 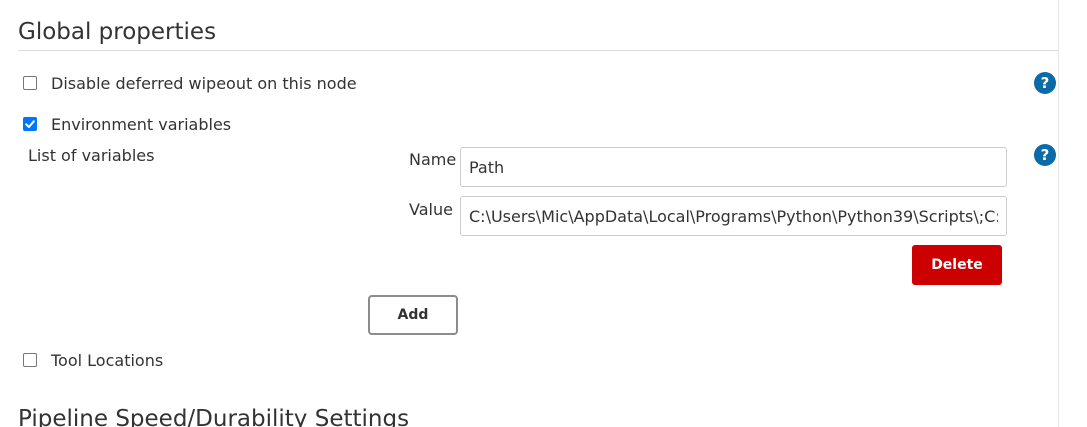 I want to click on env-name-input, so click(x=733, y=167).